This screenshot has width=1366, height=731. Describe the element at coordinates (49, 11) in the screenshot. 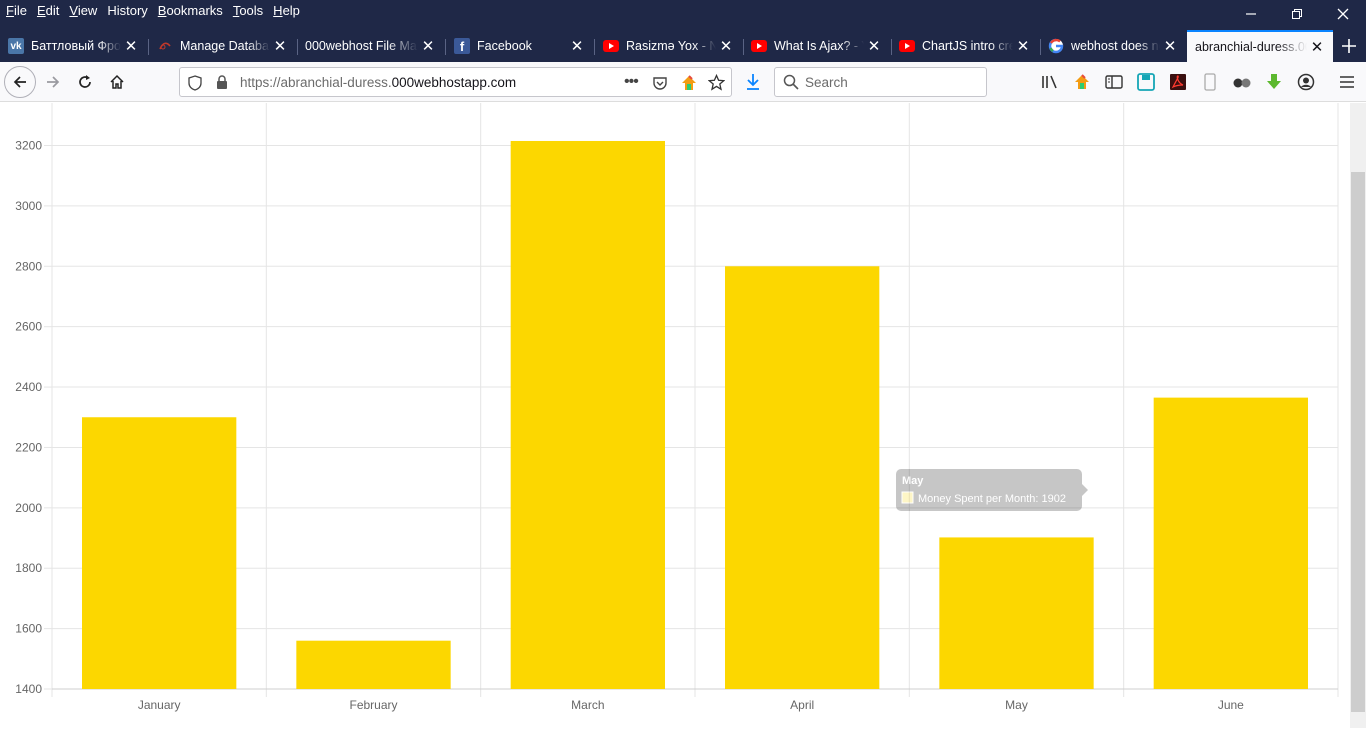

I see `menu-edit: Edit` at that location.